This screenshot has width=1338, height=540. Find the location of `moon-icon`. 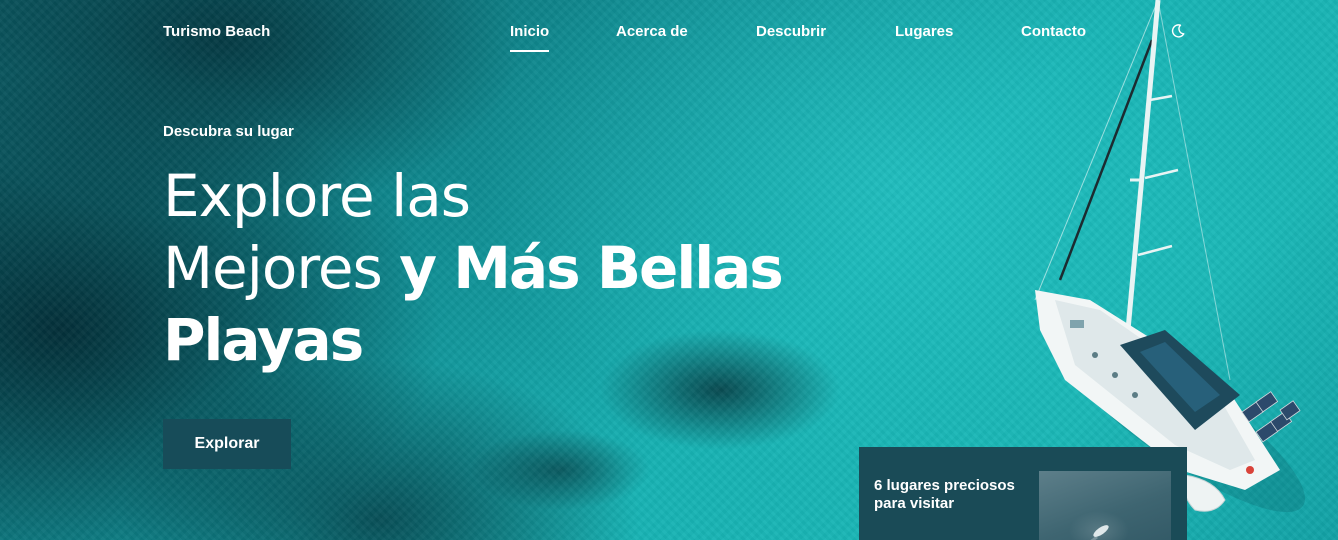

moon-icon is located at coordinates (1178, 31).